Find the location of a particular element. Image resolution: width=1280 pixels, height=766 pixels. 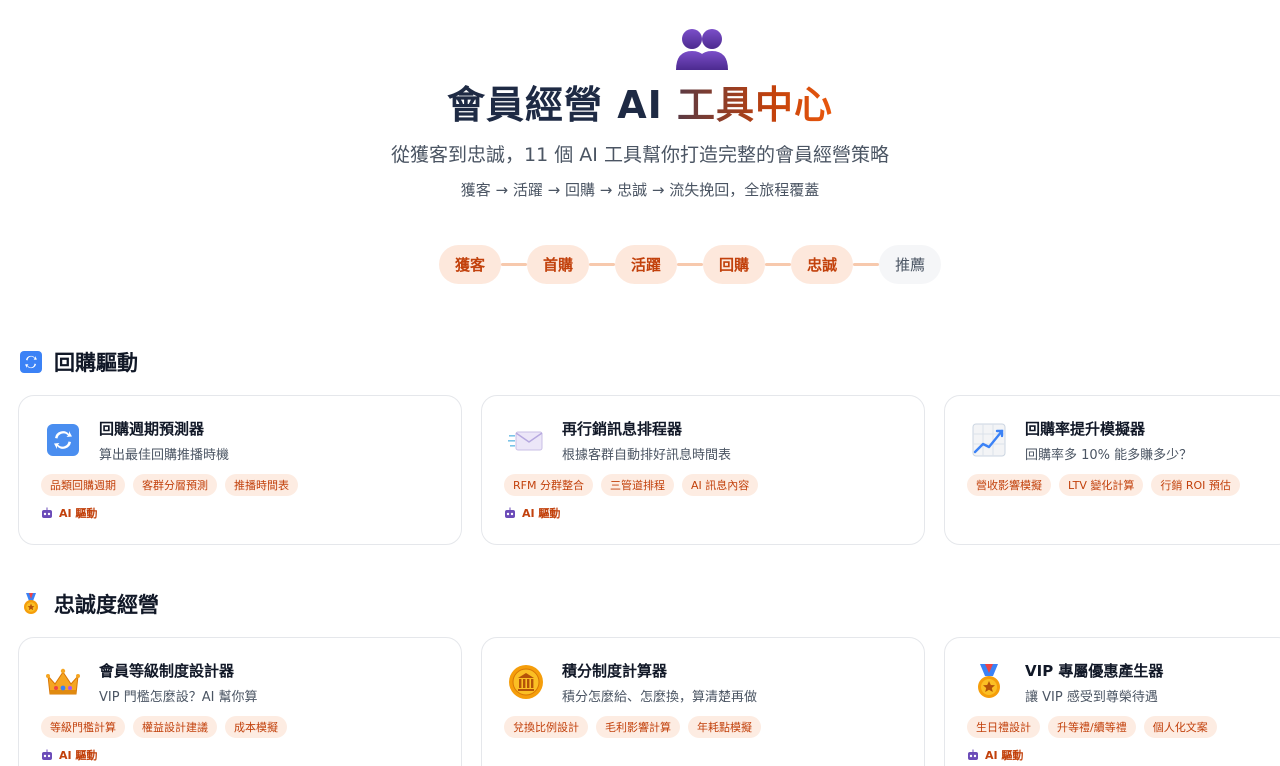

card-title: 回購率提升模擬器 is located at coordinates (1085, 429).